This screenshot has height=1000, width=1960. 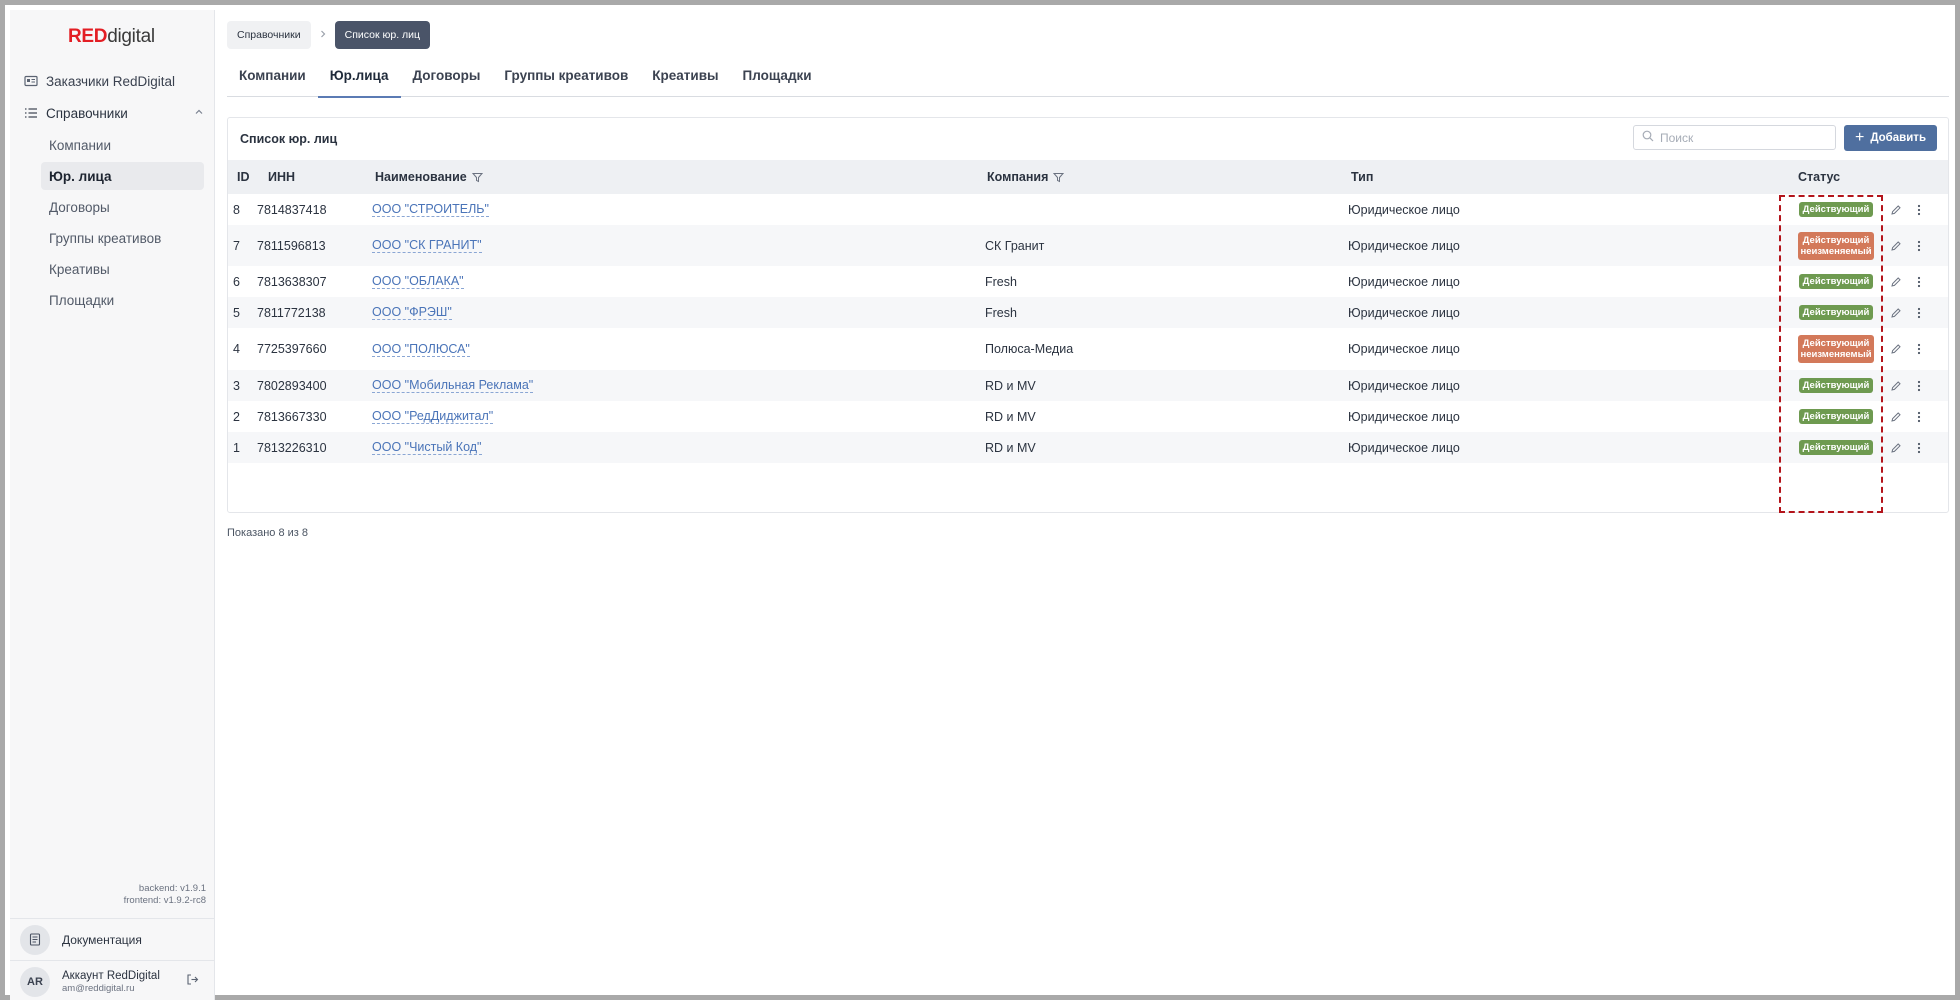 What do you see at coordinates (236, 447) in the screenshot?
I see `cell-id-value: 1` at bounding box center [236, 447].